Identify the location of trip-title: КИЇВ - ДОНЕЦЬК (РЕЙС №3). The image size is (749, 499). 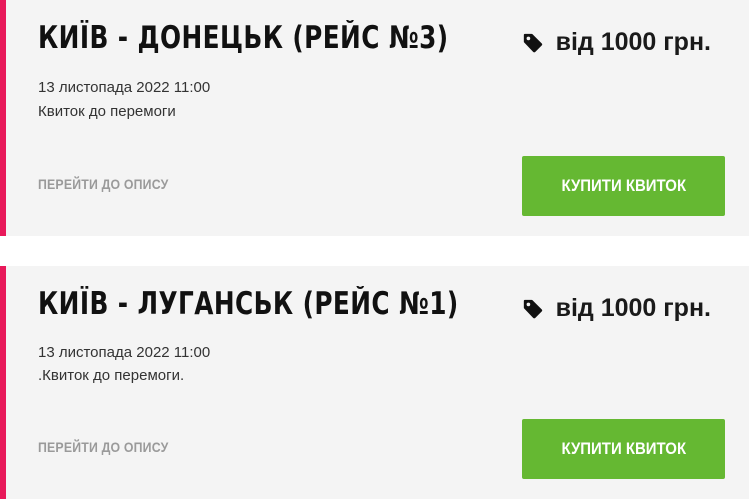
(243, 38).